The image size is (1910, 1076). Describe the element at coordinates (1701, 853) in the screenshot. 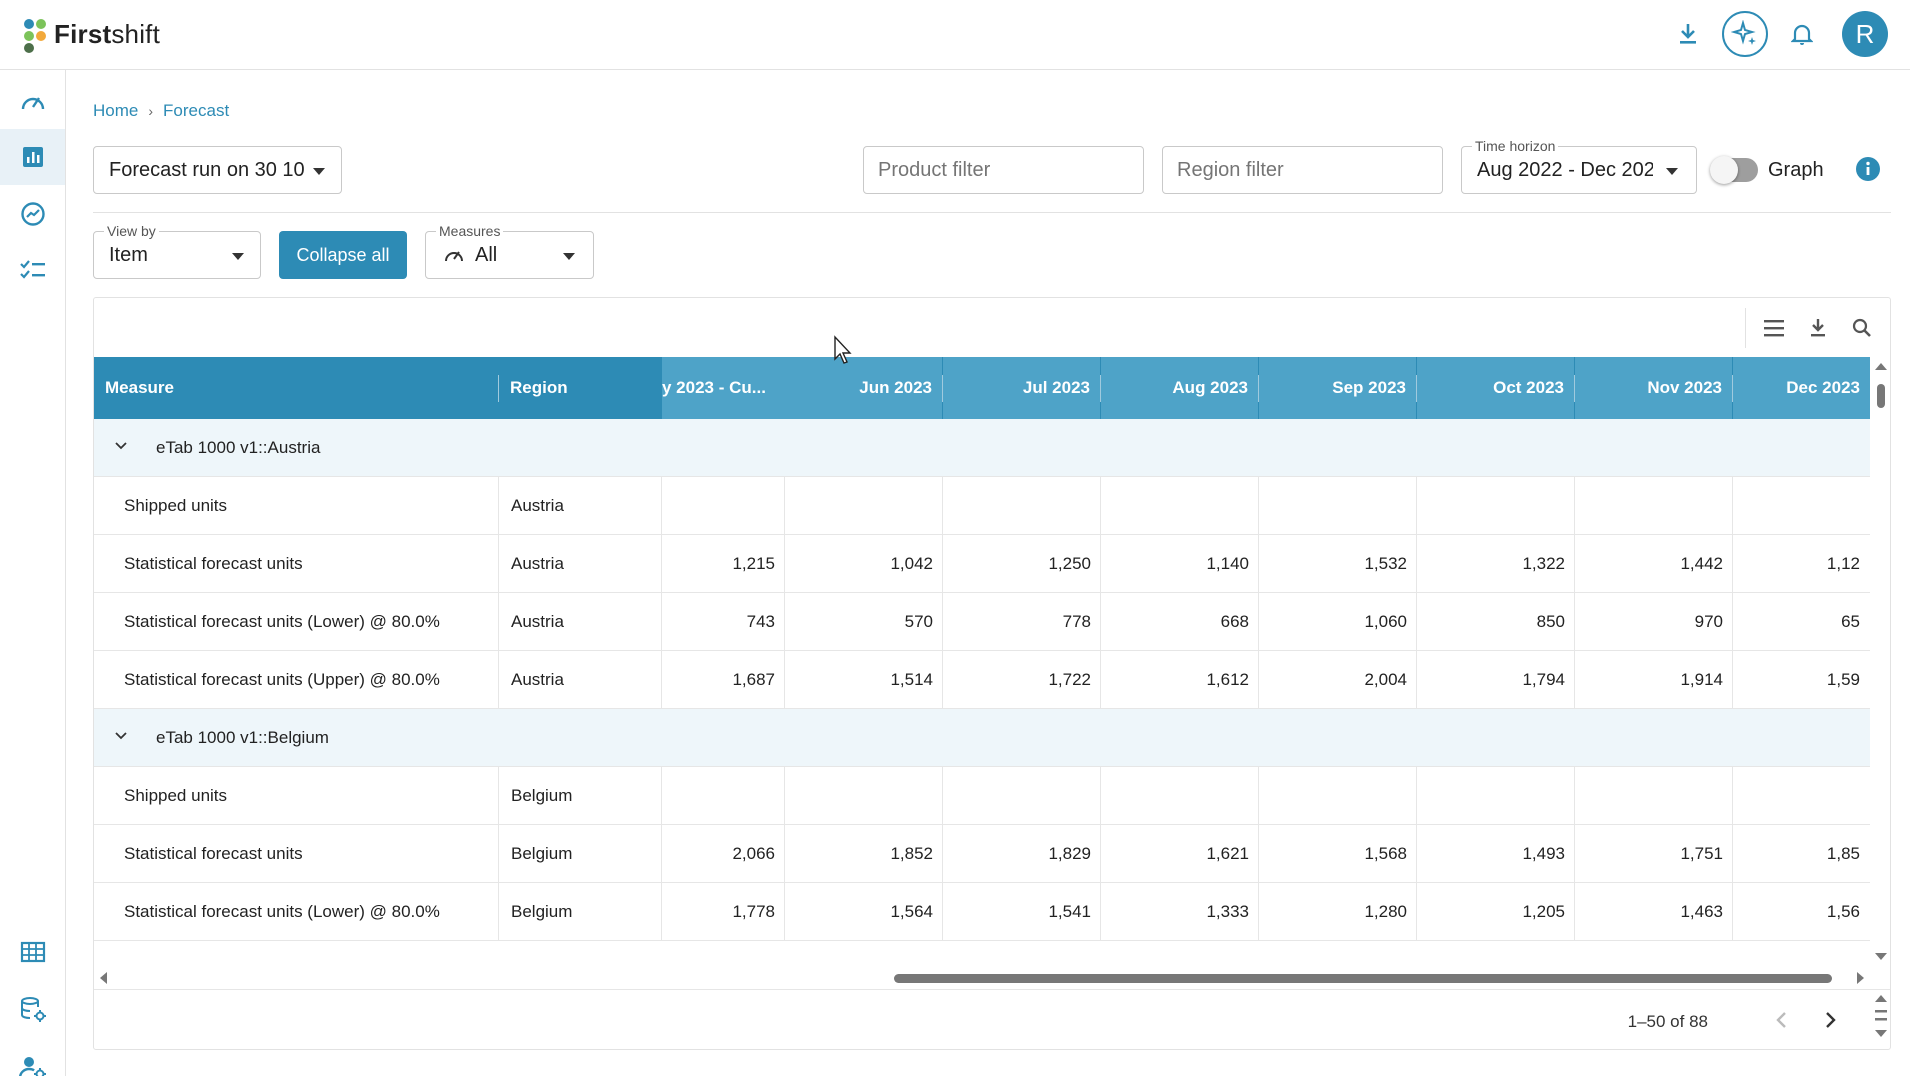

I see `value-cell: 1,751` at that location.